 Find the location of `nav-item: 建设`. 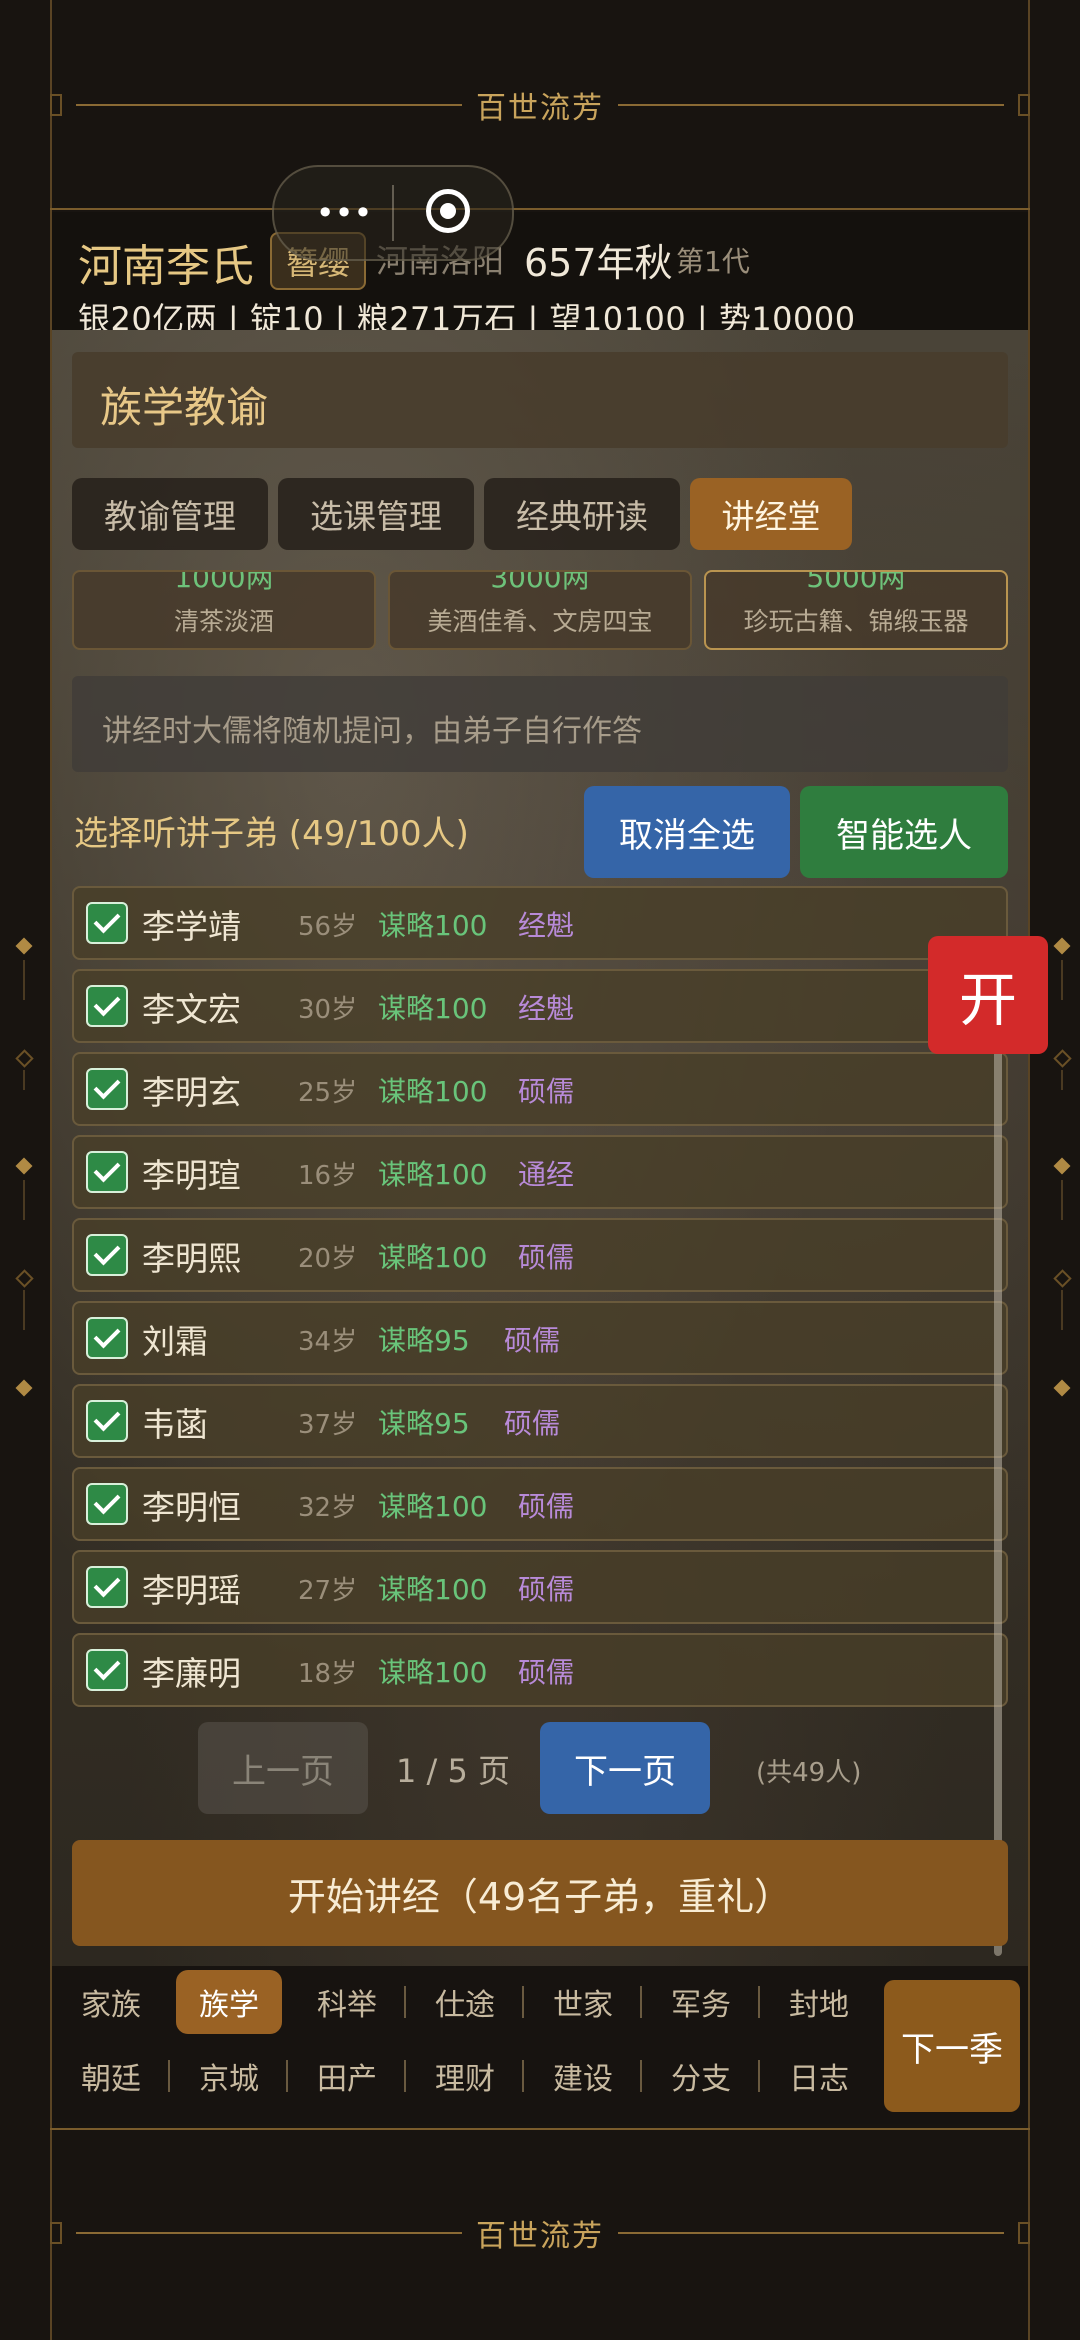

nav-item: 建设 is located at coordinates (583, 2076).